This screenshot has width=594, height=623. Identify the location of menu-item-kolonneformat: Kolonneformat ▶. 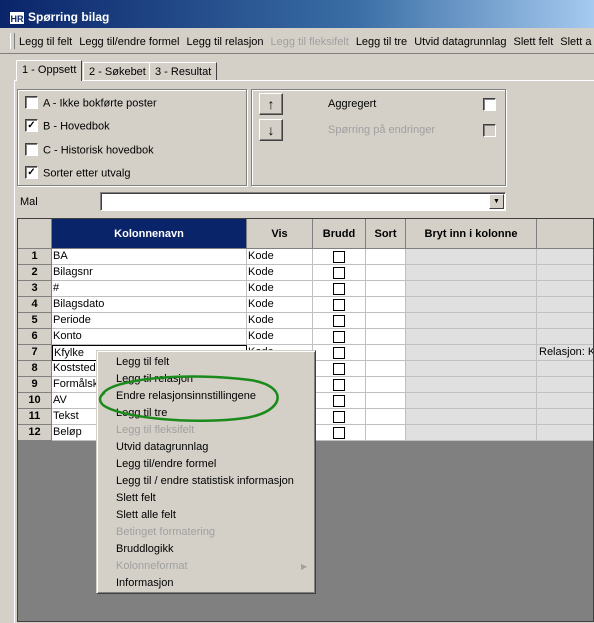
(211, 566).